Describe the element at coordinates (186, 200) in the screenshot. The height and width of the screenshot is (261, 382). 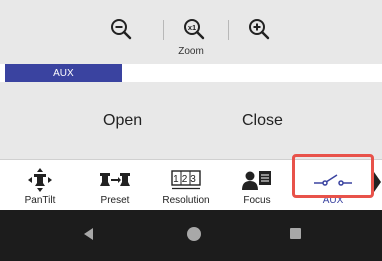
I see `tab-label: Resolution` at that location.